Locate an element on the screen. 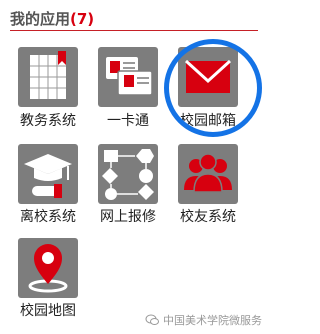 The height and width of the screenshot is (334, 320). app-label: 一卡通 is located at coordinates (128, 121).